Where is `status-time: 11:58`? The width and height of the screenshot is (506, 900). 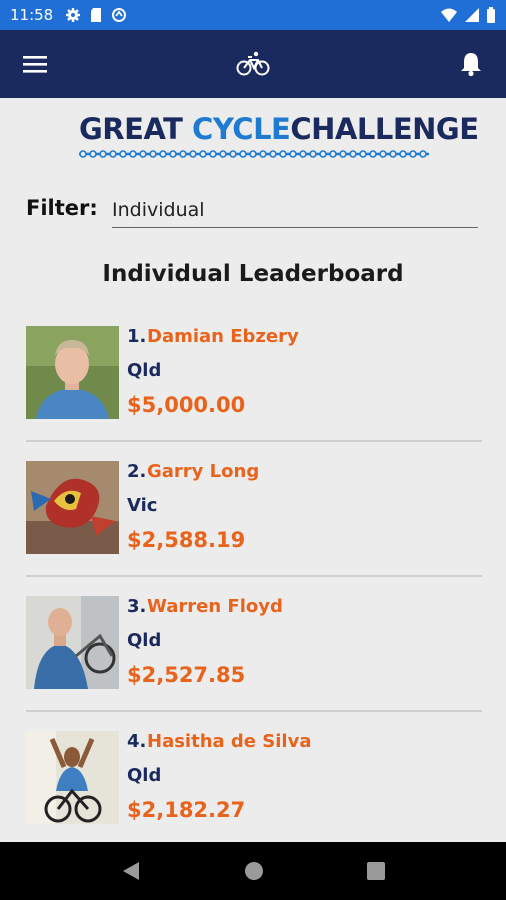 status-time: 11:58 is located at coordinates (32, 15).